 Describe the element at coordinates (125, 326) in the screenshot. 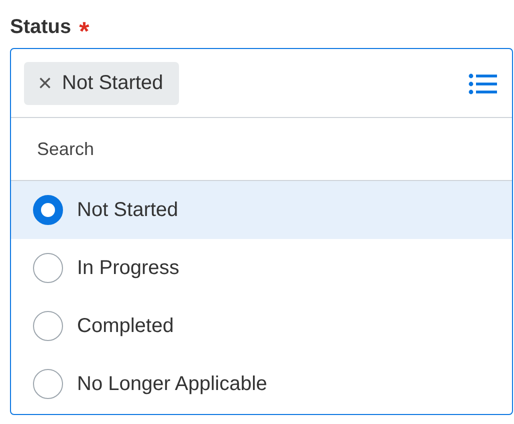

I see `option-label: Completed` at that location.